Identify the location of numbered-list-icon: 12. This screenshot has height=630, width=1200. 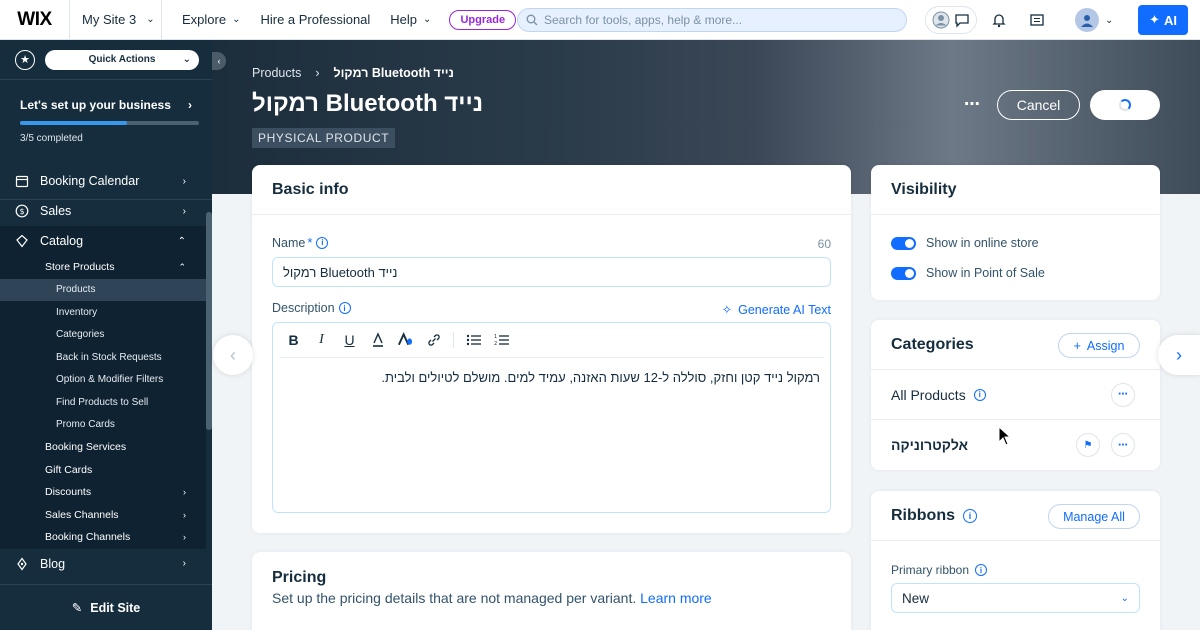
(501, 340).